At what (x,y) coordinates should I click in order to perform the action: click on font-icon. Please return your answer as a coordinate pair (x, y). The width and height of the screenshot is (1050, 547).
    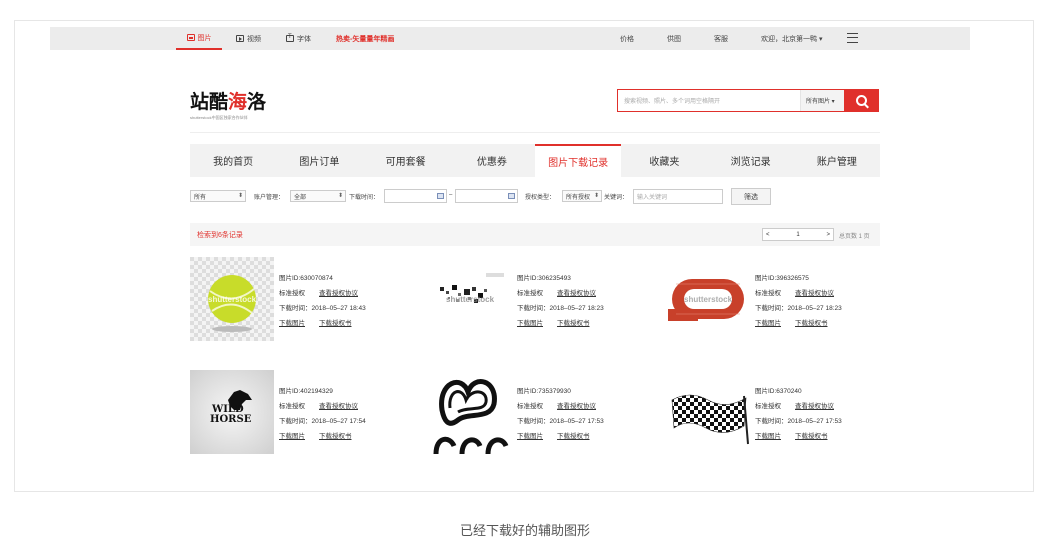
    Looking at the image, I should click on (290, 38).